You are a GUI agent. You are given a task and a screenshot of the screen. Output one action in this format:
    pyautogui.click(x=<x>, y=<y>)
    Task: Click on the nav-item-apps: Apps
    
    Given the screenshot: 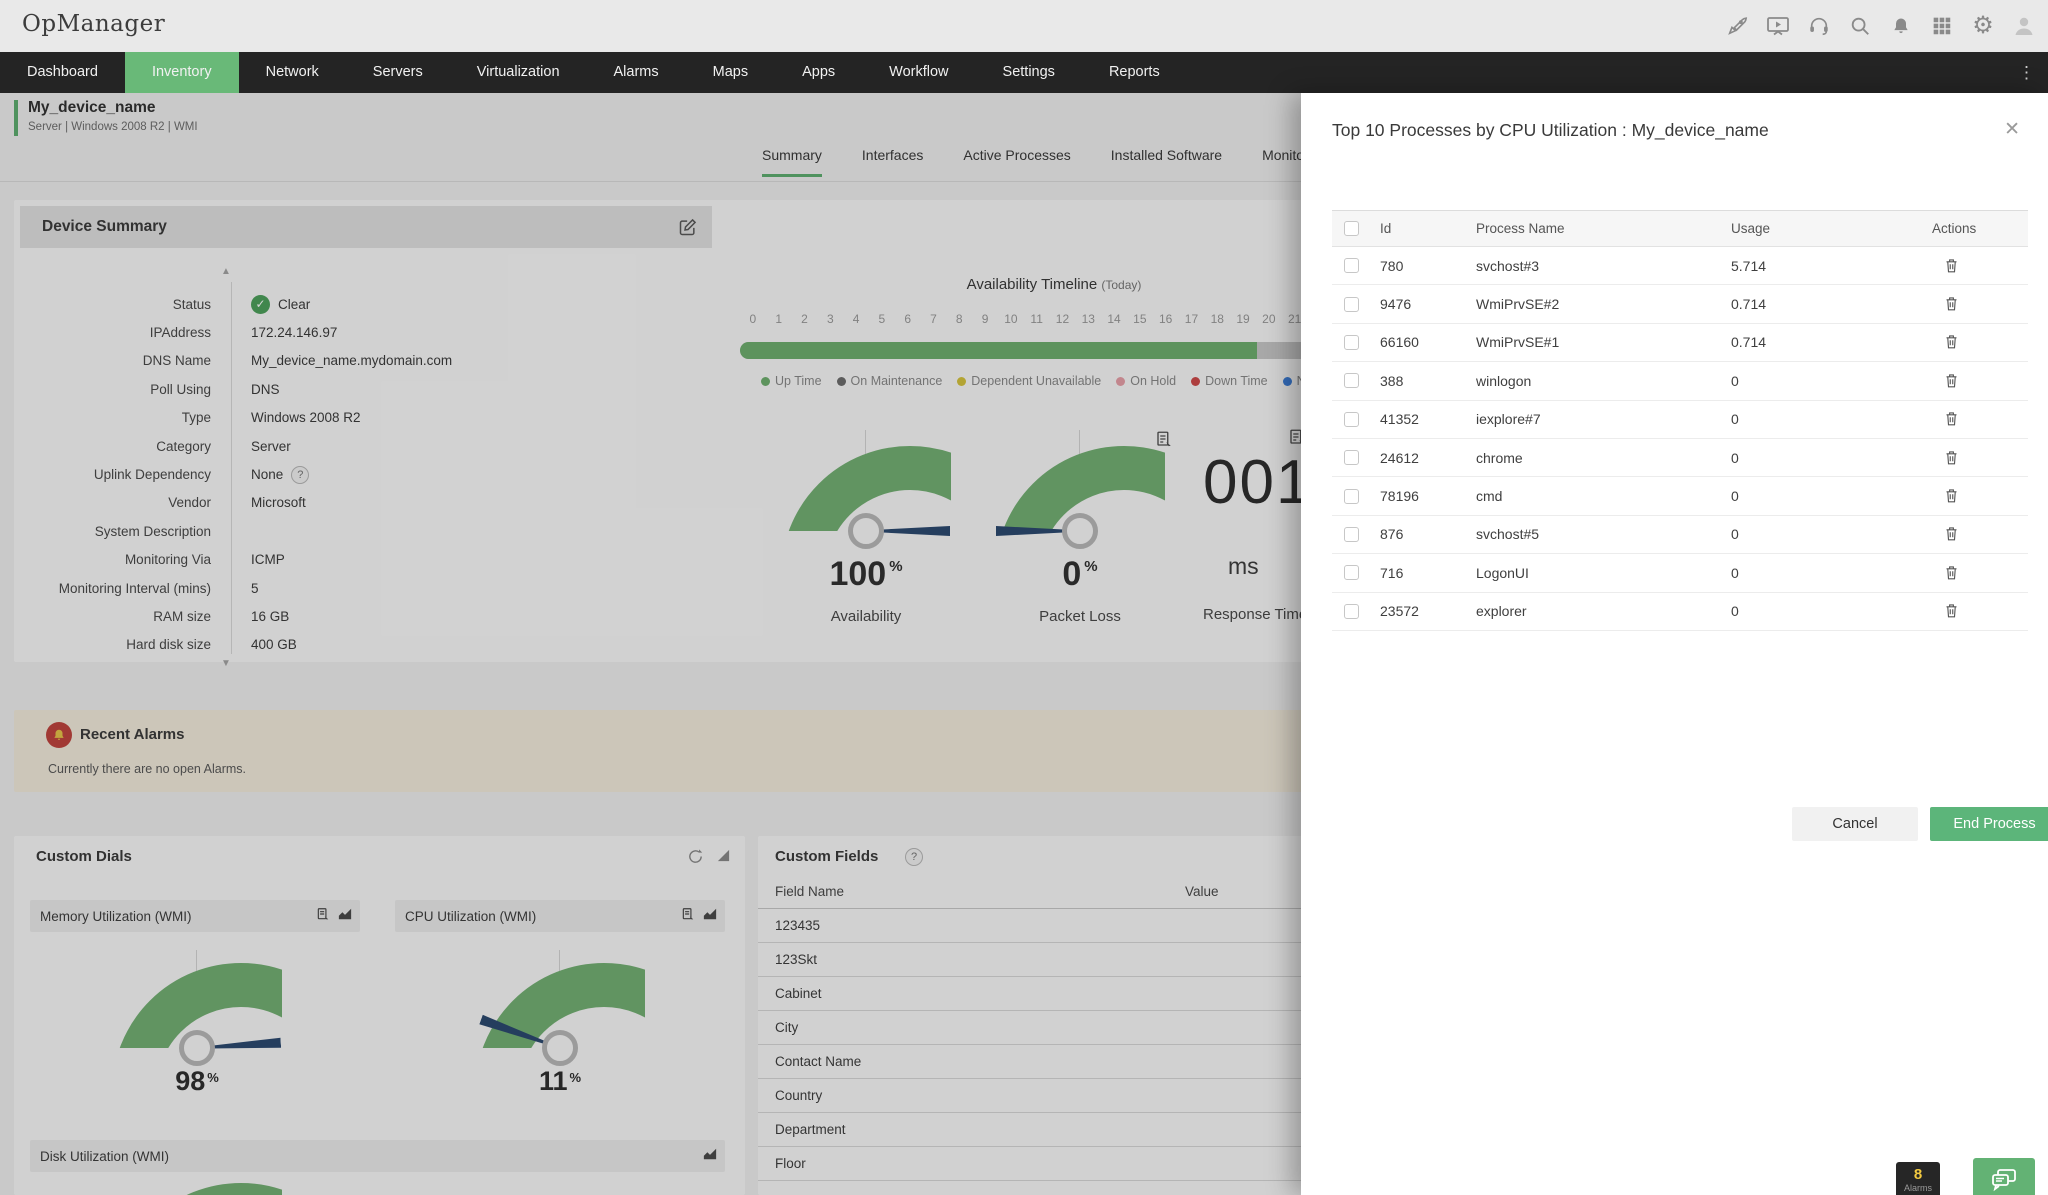 What is the action you would take?
    pyautogui.click(x=818, y=72)
    